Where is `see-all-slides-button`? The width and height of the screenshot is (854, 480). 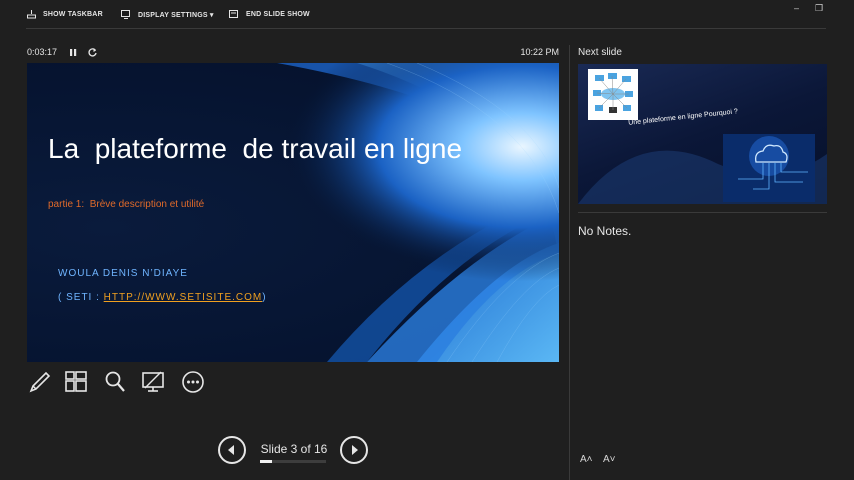
see-all-slides-button is located at coordinates (77, 382).